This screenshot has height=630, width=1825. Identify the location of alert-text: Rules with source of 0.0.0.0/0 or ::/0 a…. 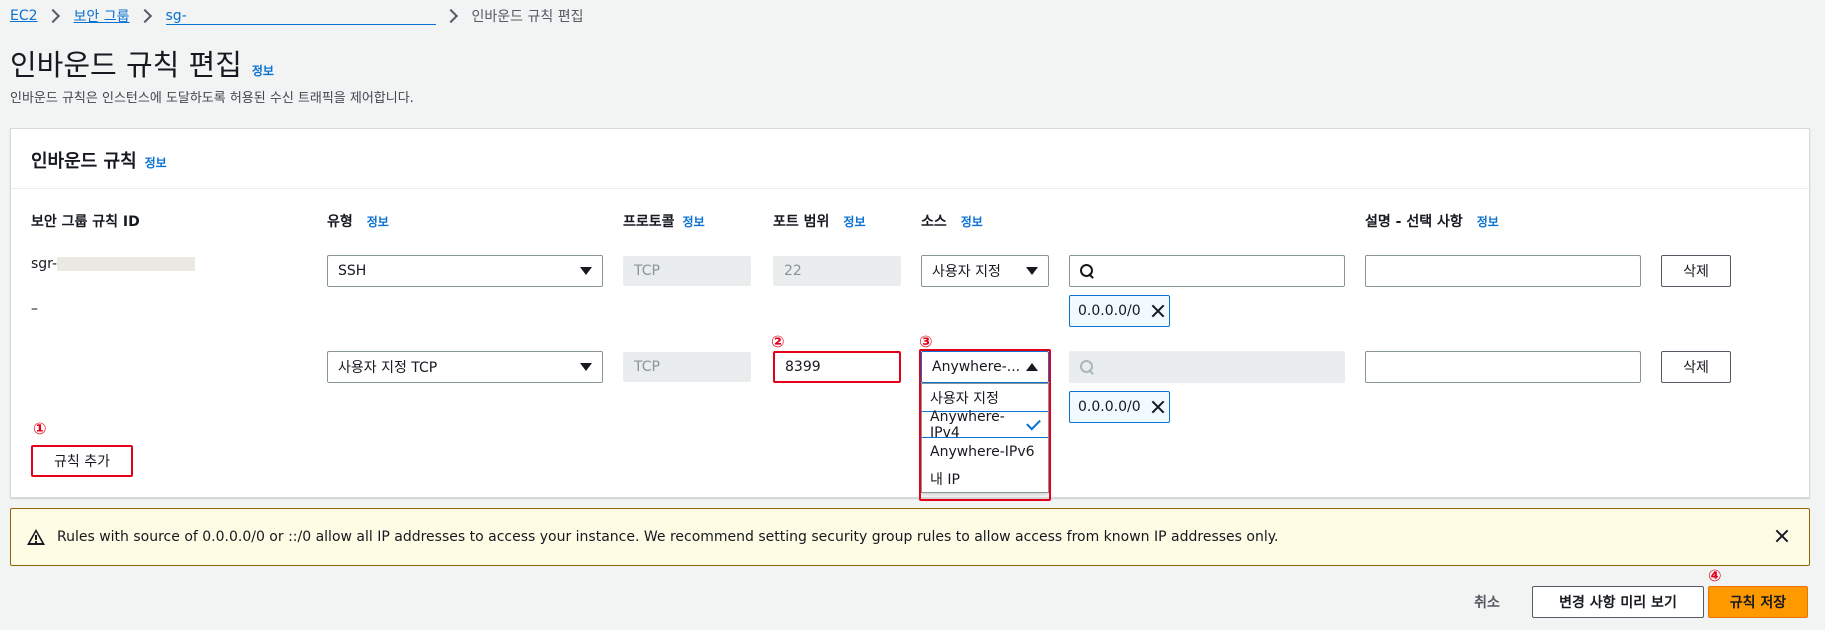
(668, 537).